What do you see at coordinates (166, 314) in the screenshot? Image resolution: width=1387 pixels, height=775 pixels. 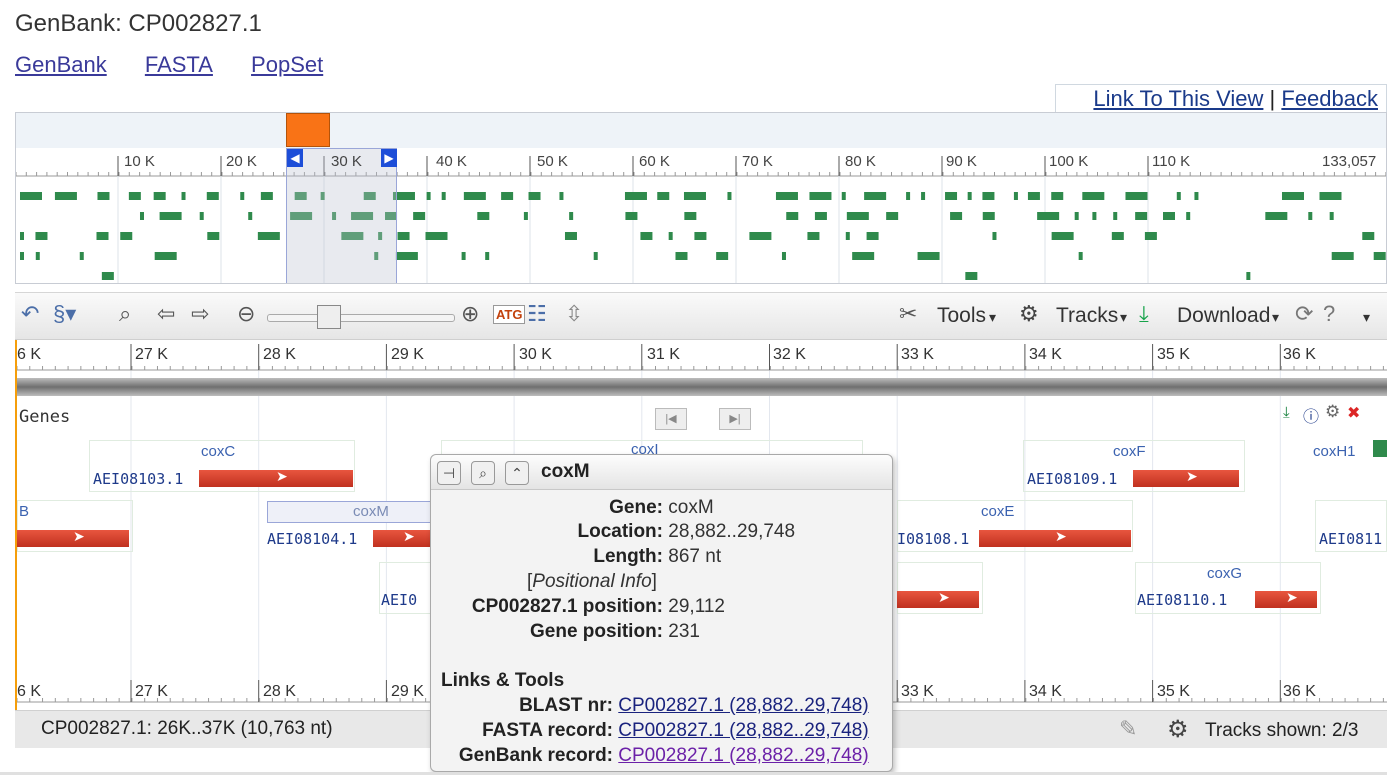 I see `pan-left-icon: ⇦` at bounding box center [166, 314].